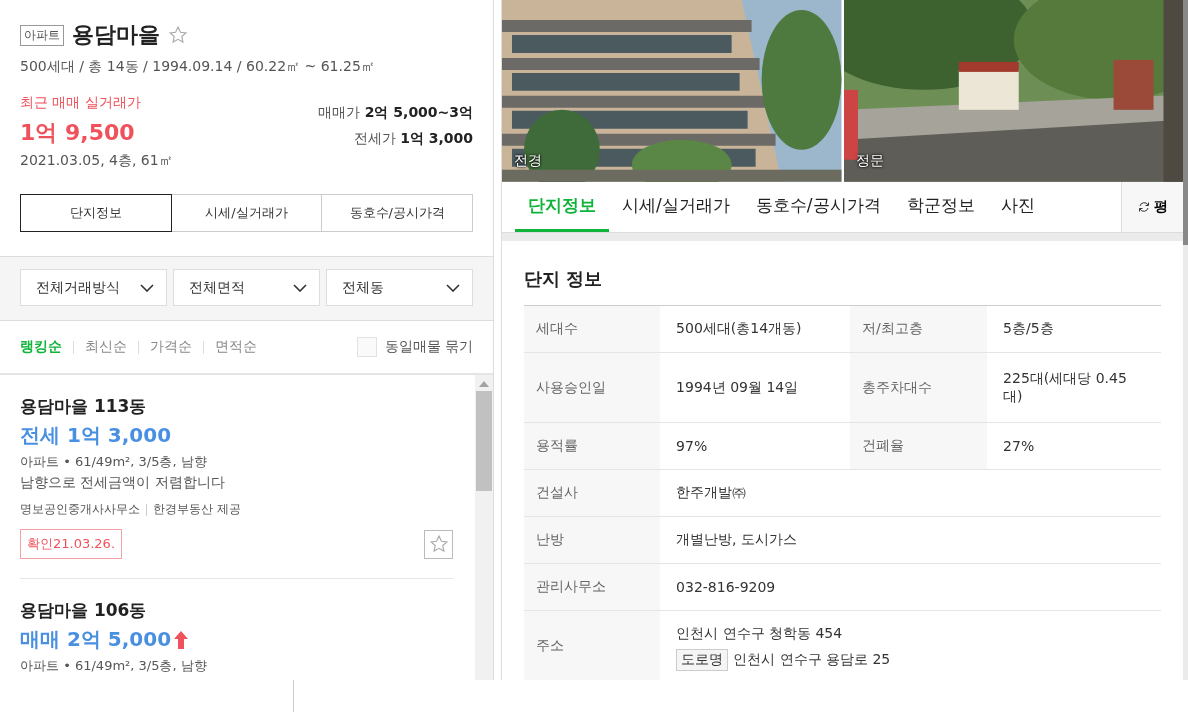 This screenshot has height=712, width=1188. I want to click on sort-option: 가격순, so click(171, 347).